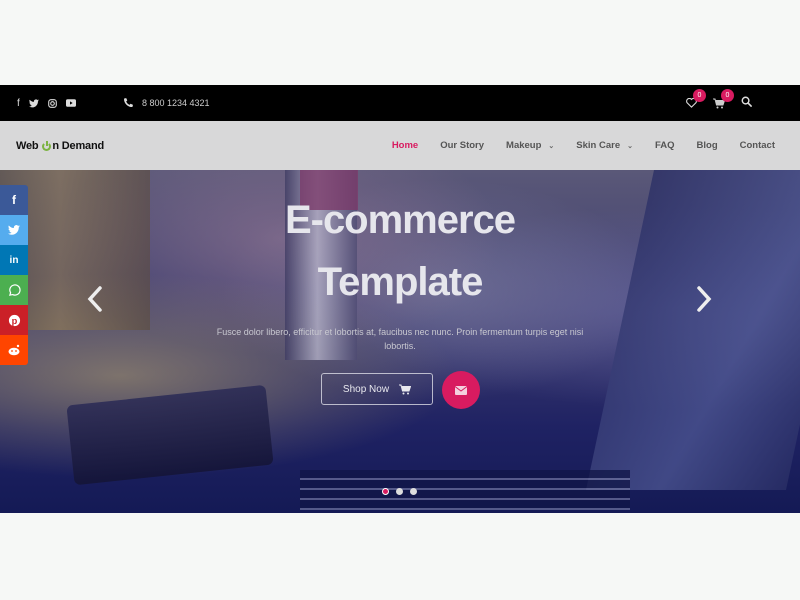  I want to click on envelope-icon, so click(461, 390).